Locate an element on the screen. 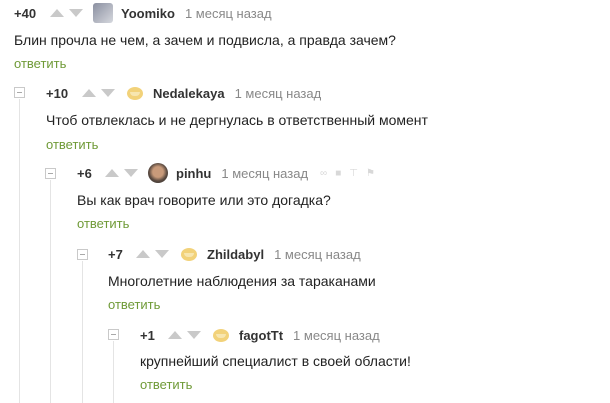 This screenshot has height=403, width=610. comment-rating: +40 is located at coordinates (25, 13).